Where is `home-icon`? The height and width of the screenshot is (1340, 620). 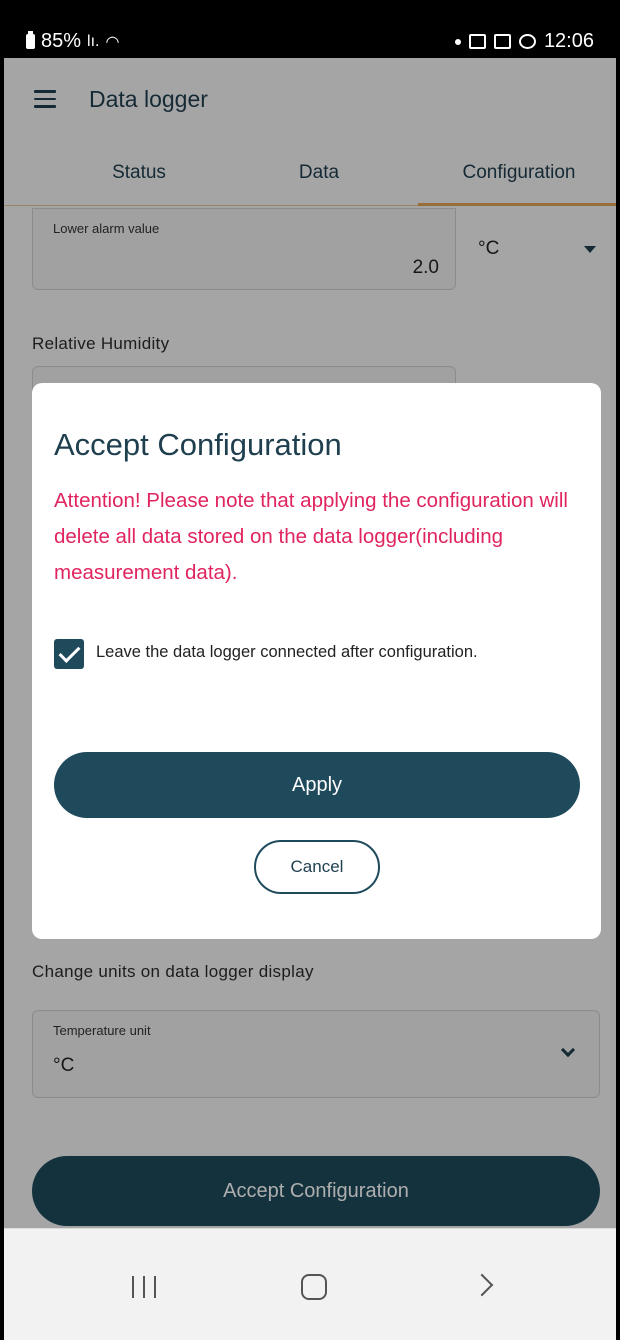 home-icon is located at coordinates (314, 1287).